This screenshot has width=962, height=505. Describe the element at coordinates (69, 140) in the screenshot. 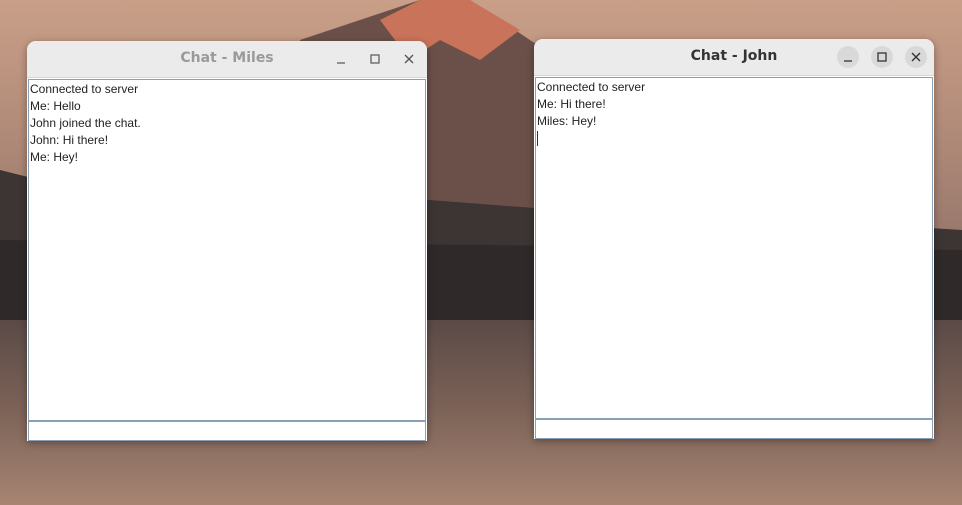

I see `chat-message: John: Hi there!` at that location.